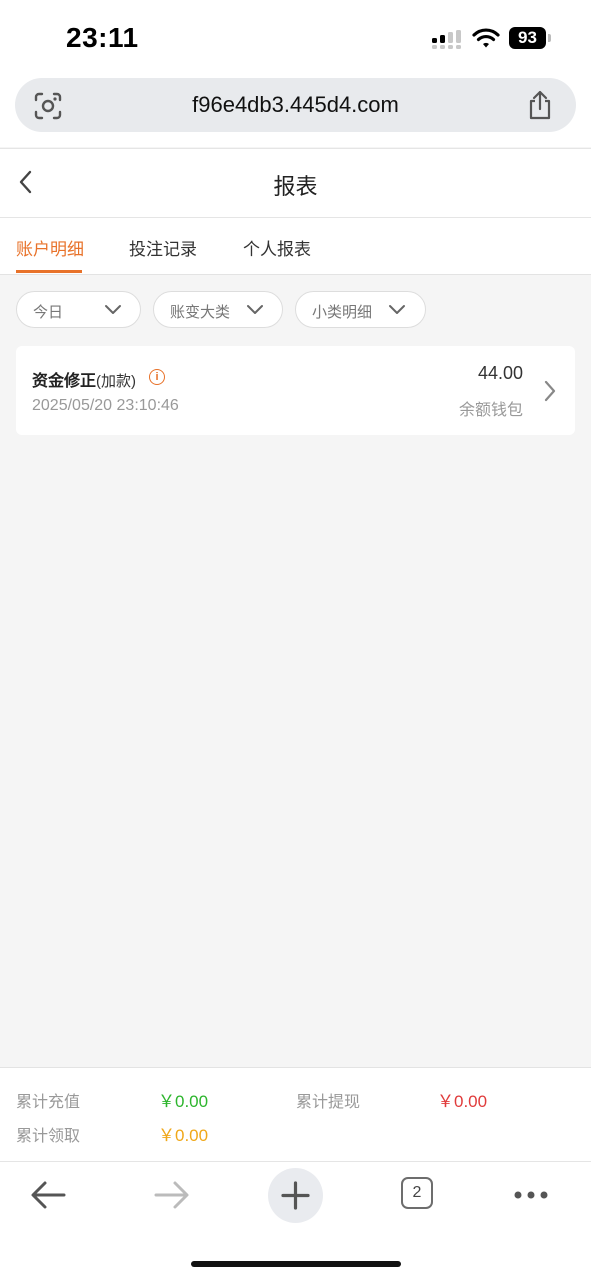  Describe the element at coordinates (116, 381) in the screenshot. I see `record-subtype: (加款)` at that location.